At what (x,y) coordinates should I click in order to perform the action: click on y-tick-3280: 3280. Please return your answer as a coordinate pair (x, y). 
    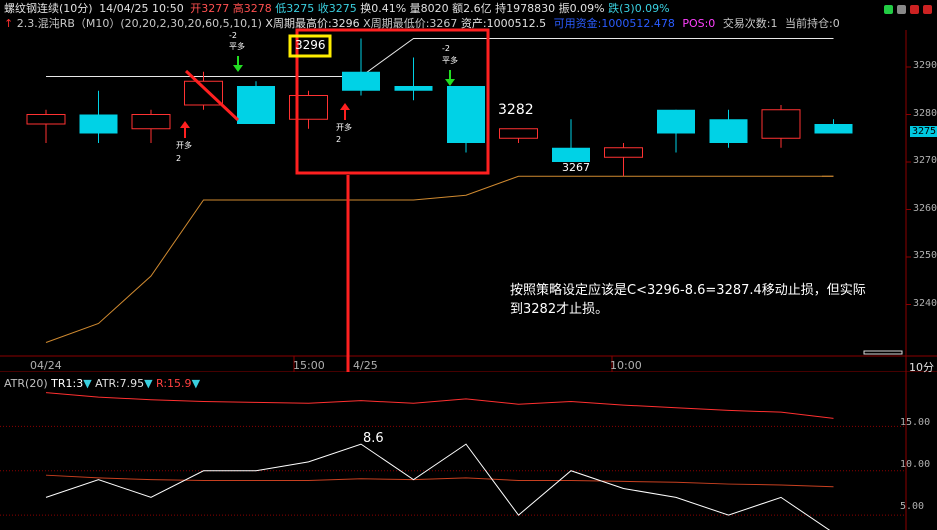
    Looking at the image, I should click on (925, 113).